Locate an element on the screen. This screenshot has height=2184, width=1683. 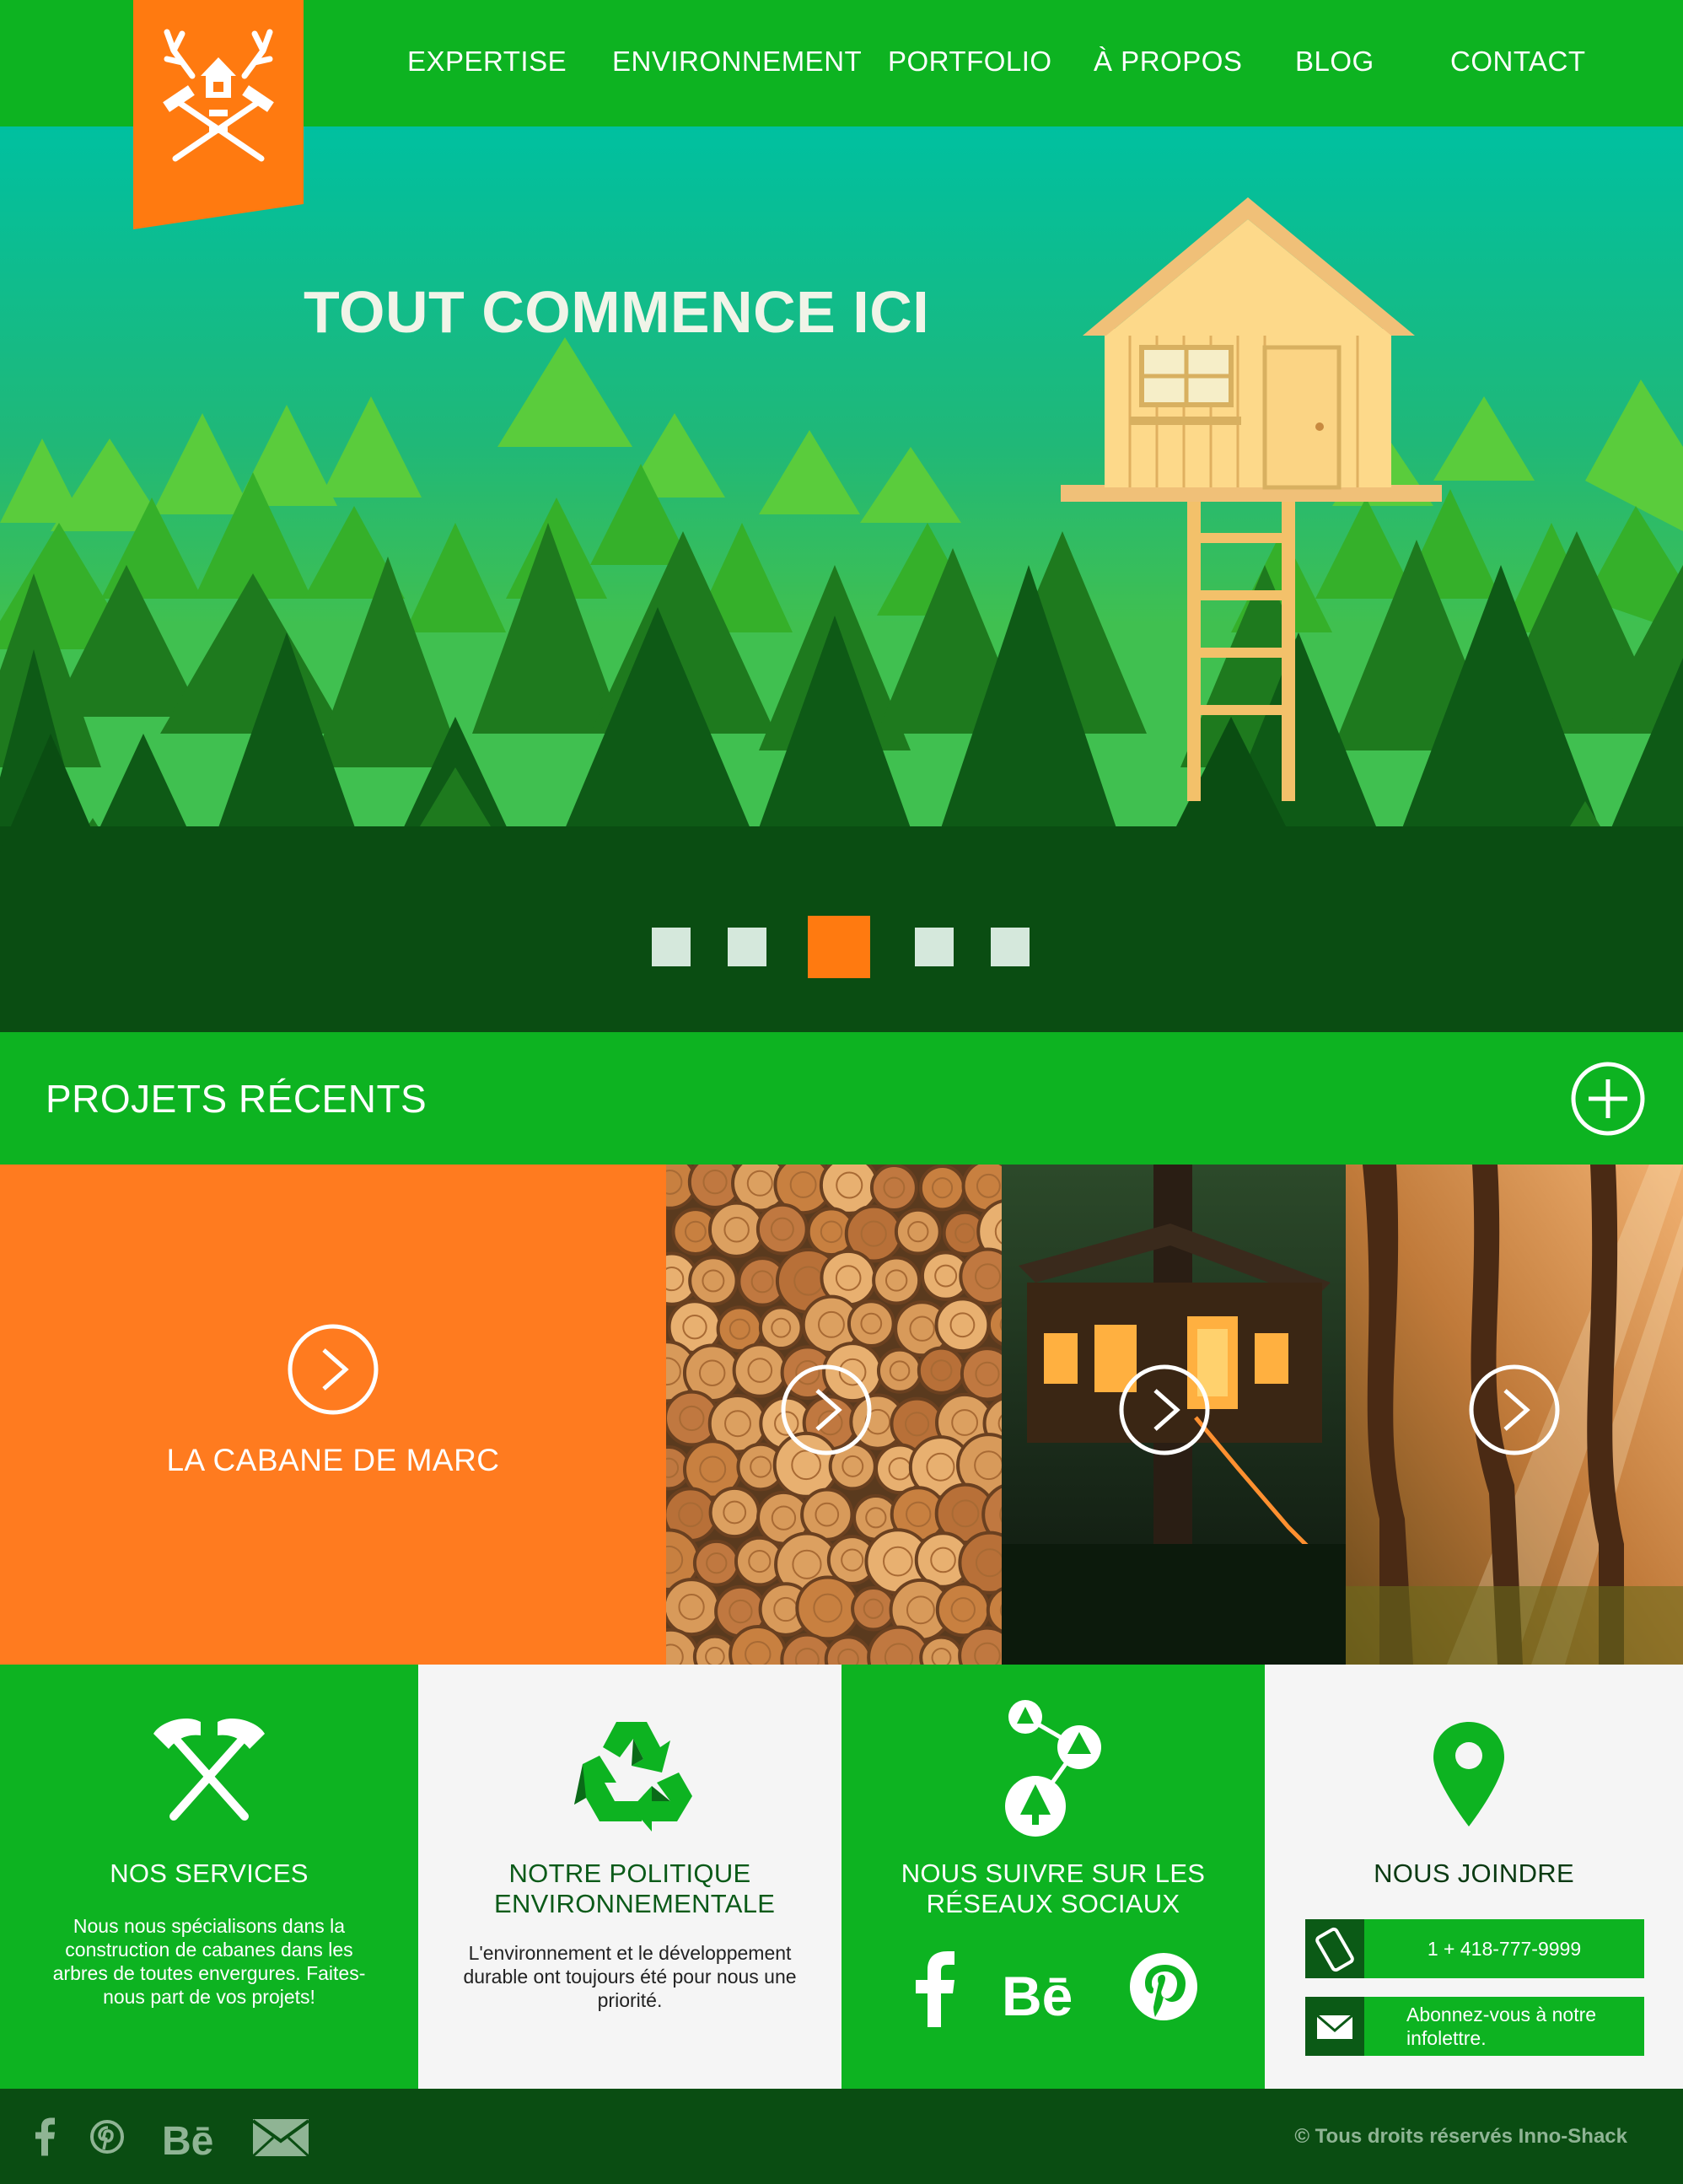
contact-title: NOUS JOINDRE is located at coordinates (1474, 1874).